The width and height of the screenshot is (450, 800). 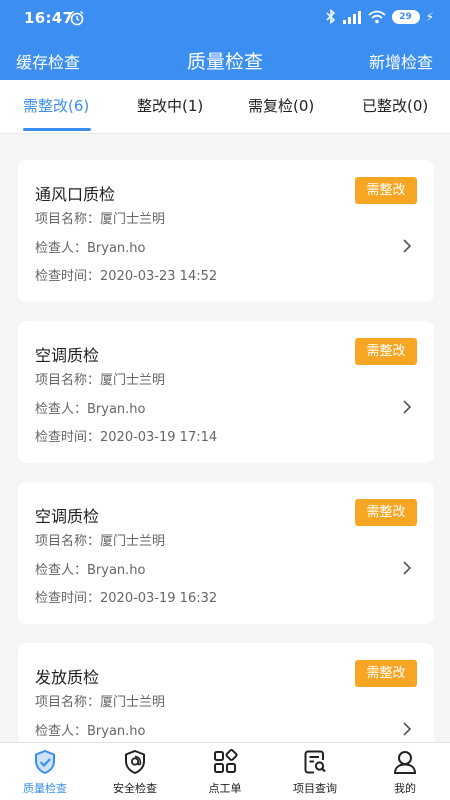 I want to click on tab-bar: 需整改(6) 整改中(1) 需复检(0) 已整改(0), so click(x=225, y=107).